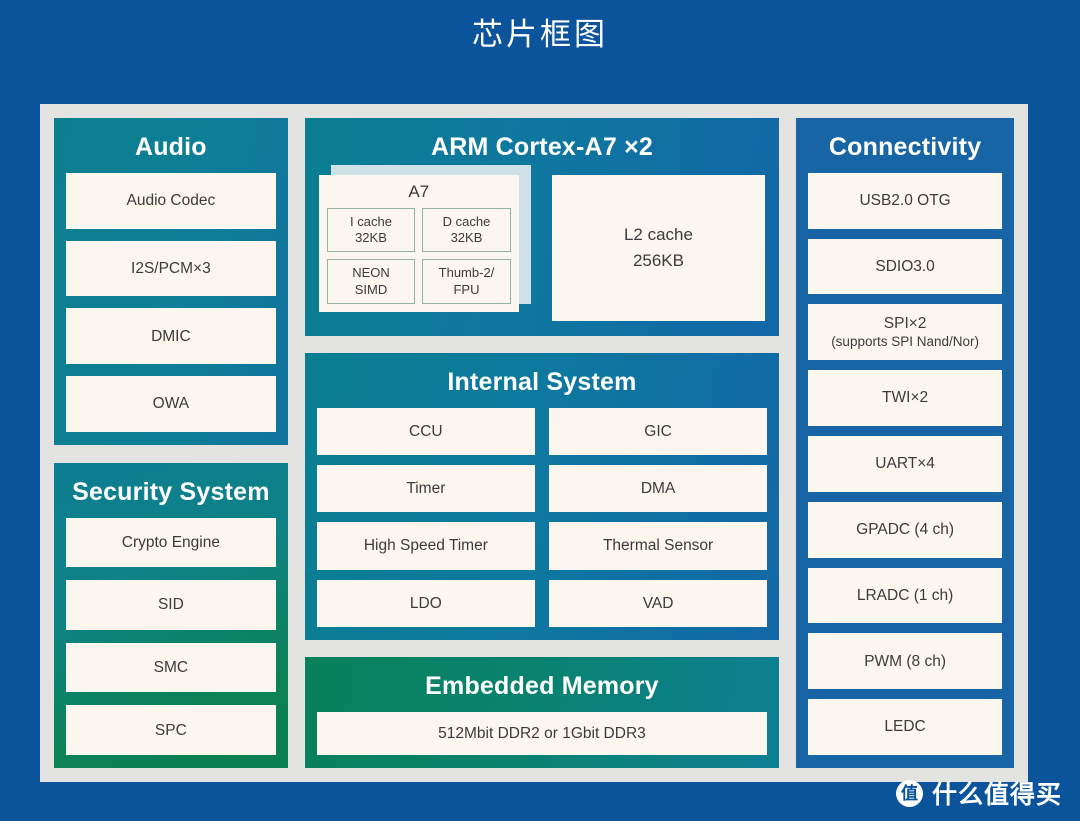 This screenshot has height=821, width=1080. I want to click on a7-unit-line1: I cache, so click(371, 221).